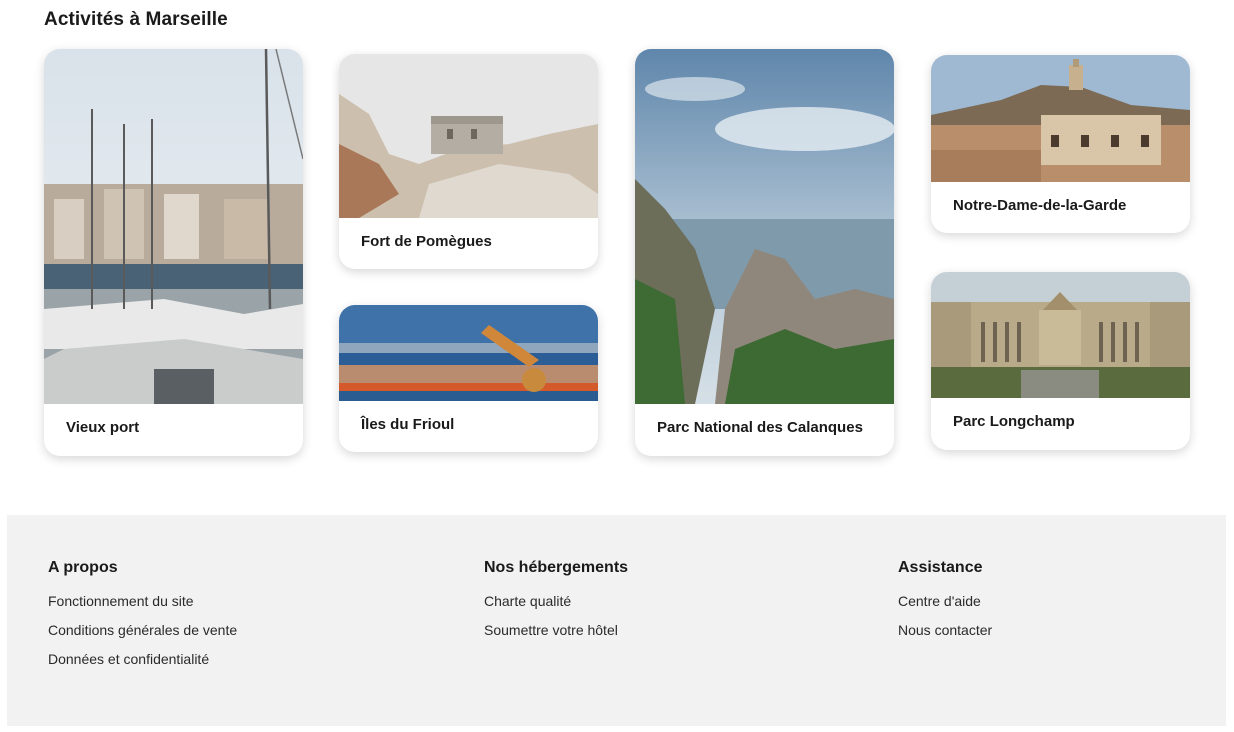 The width and height of the screenshot is (1234, 732). I want to click on card-label: Vieux port, so click(103, 427).